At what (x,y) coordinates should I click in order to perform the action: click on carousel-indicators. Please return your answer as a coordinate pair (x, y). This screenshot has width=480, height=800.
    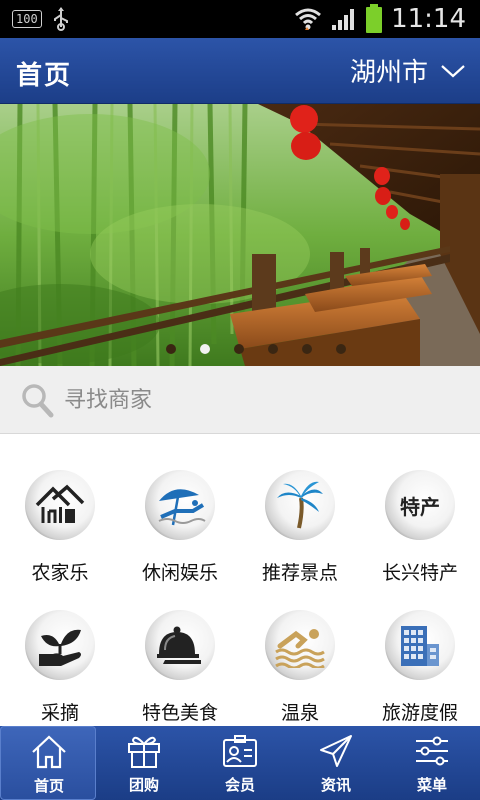
    Looking at the image, I should click on (256, 349).